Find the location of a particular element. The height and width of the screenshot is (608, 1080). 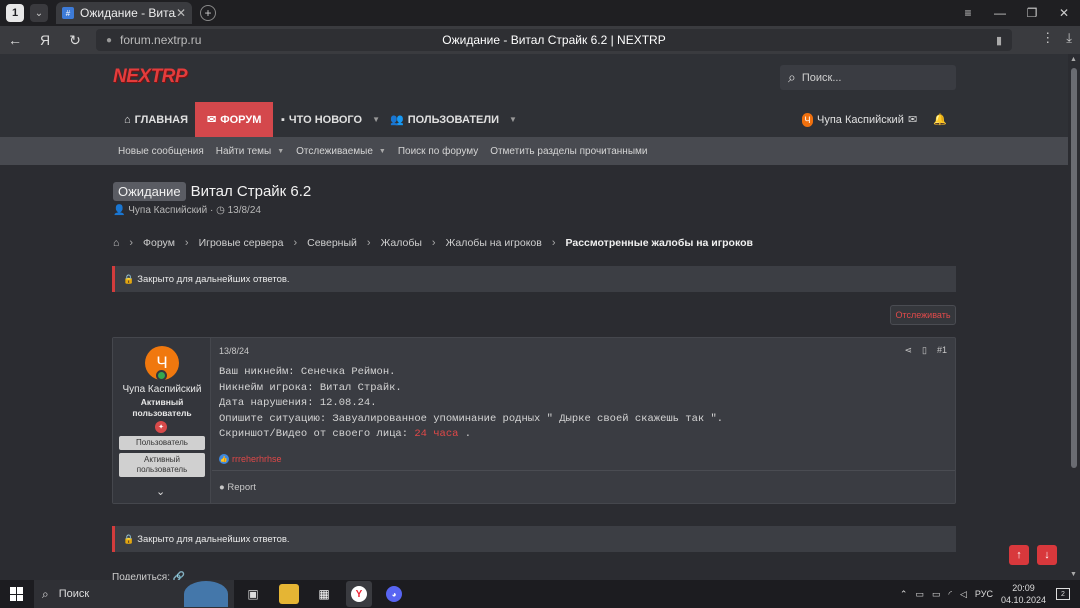

scroll-down-icon: ▼ is located at coordinates (1073, 574).